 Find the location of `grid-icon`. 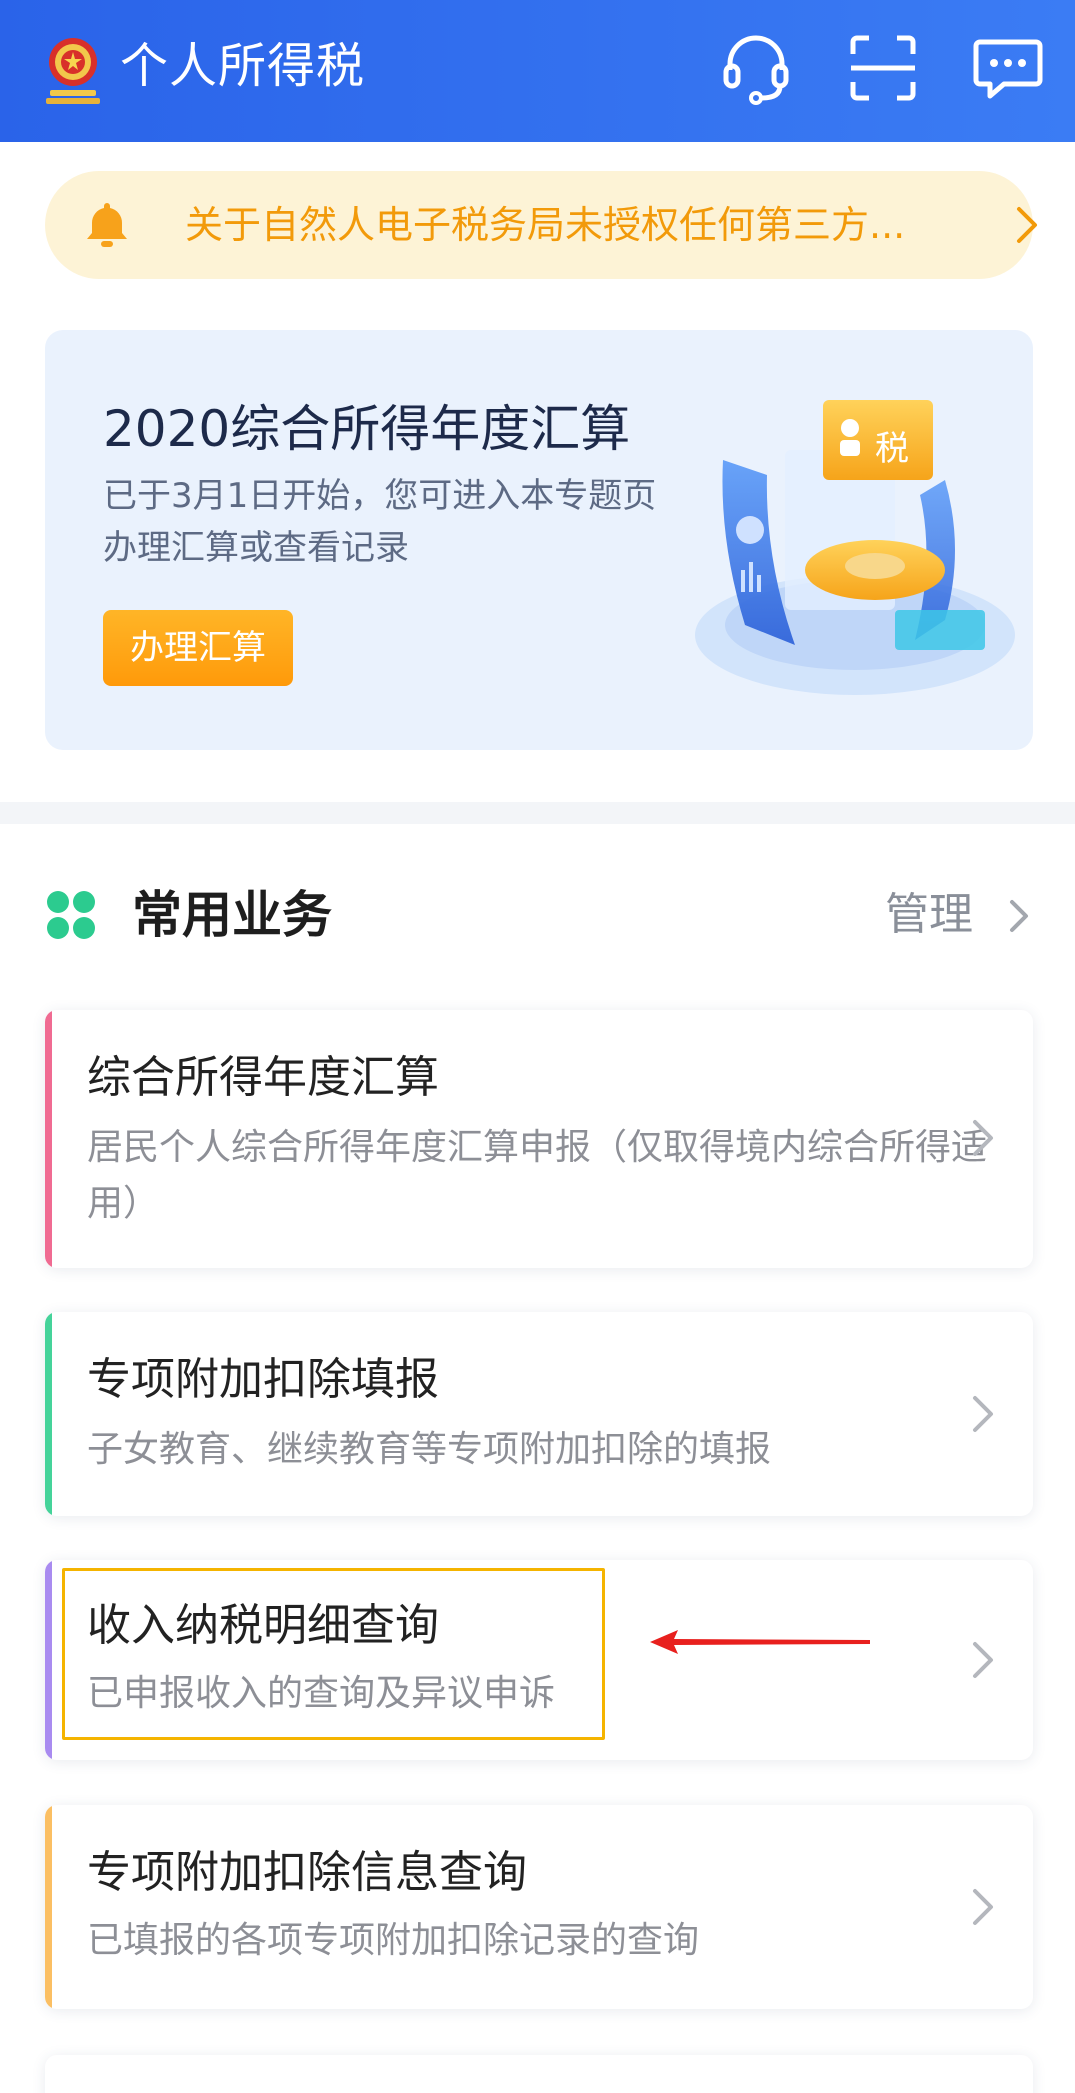

grid-icon is located at coordinates (71, 915).